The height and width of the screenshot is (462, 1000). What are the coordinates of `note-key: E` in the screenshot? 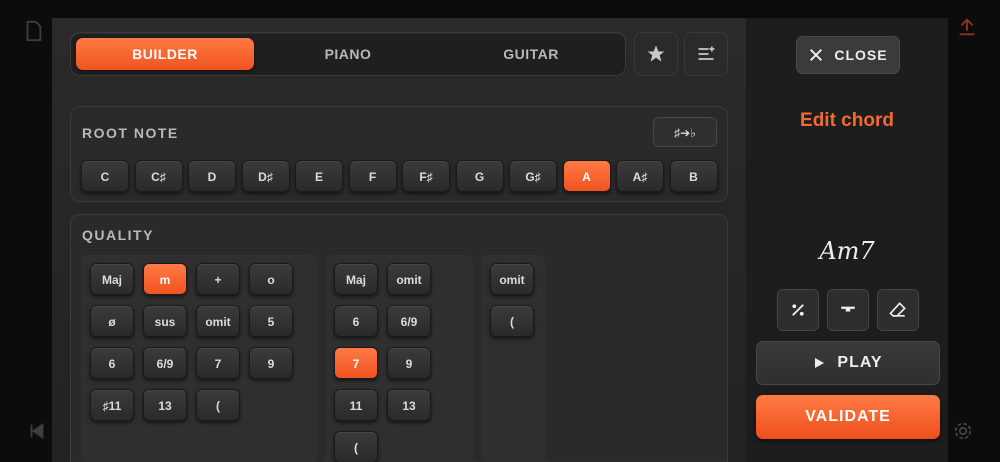 It's located at (319, 176).